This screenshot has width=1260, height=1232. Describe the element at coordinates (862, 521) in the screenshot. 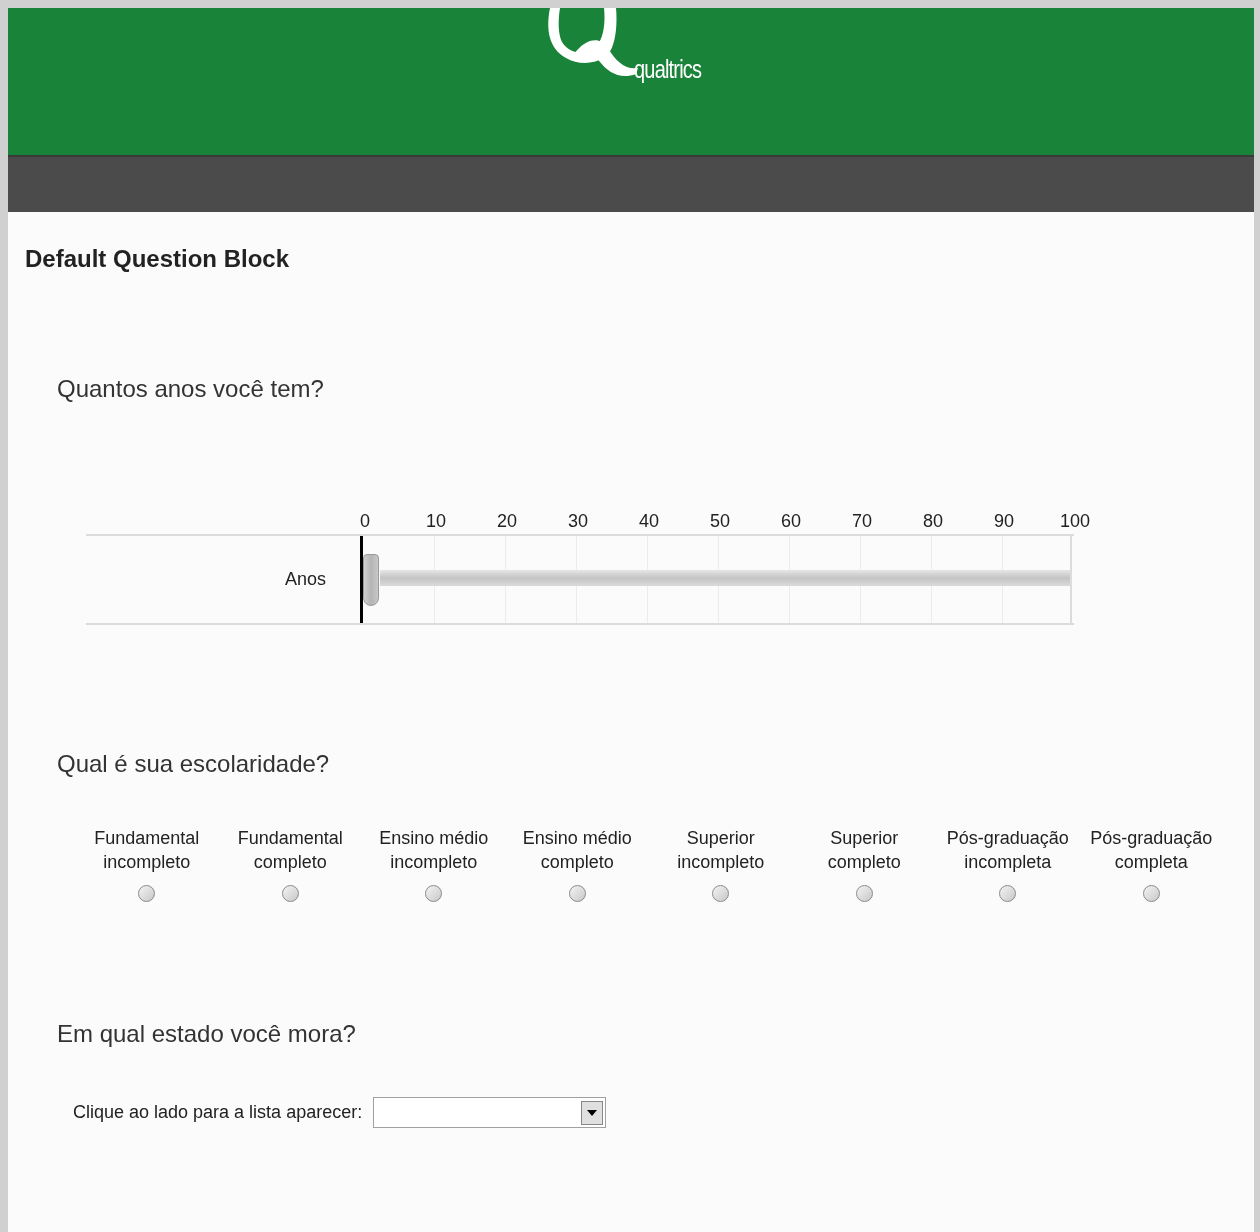

I see `scale-label: 70` at that location.